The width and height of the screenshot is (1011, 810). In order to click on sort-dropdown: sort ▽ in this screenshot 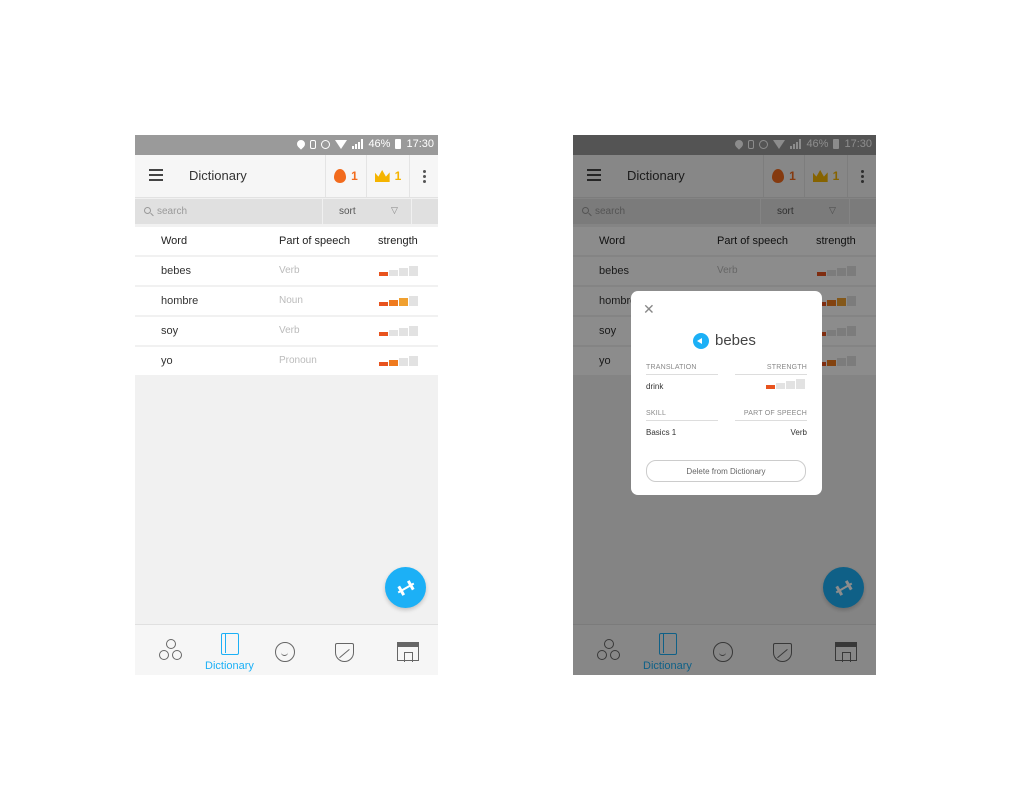, I will do `click(367, 211)`.